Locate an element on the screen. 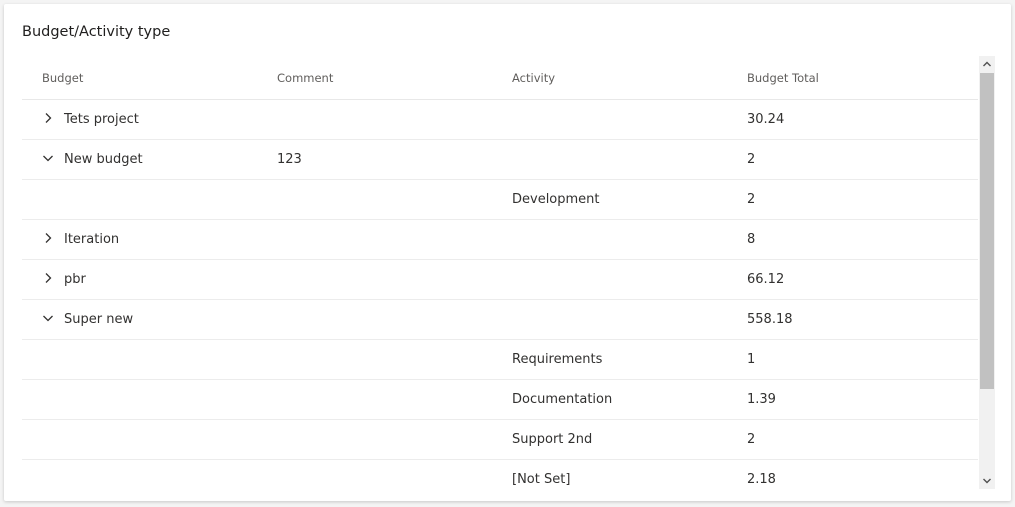 The height and width of the screenshot is (507, 1015). table-row: Requirements 1 is located at coordinates (500, 360).